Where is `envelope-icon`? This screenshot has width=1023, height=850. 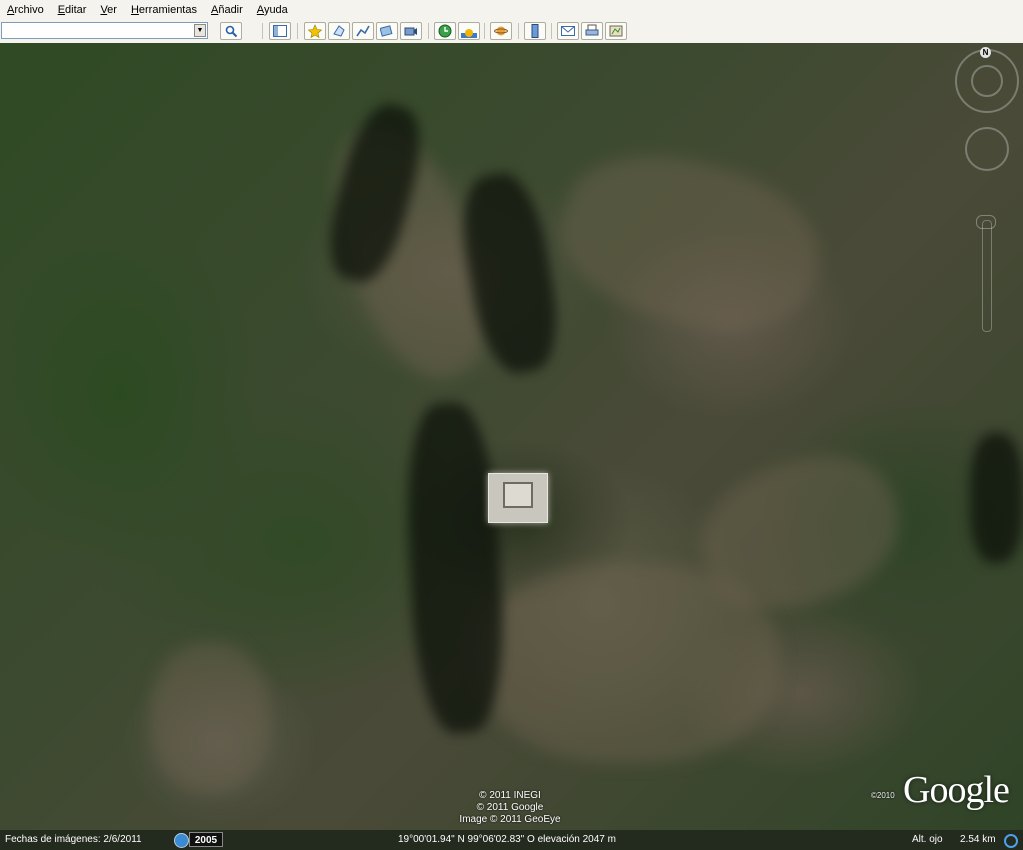 envelope-icon is located at coordinates (568, 31).